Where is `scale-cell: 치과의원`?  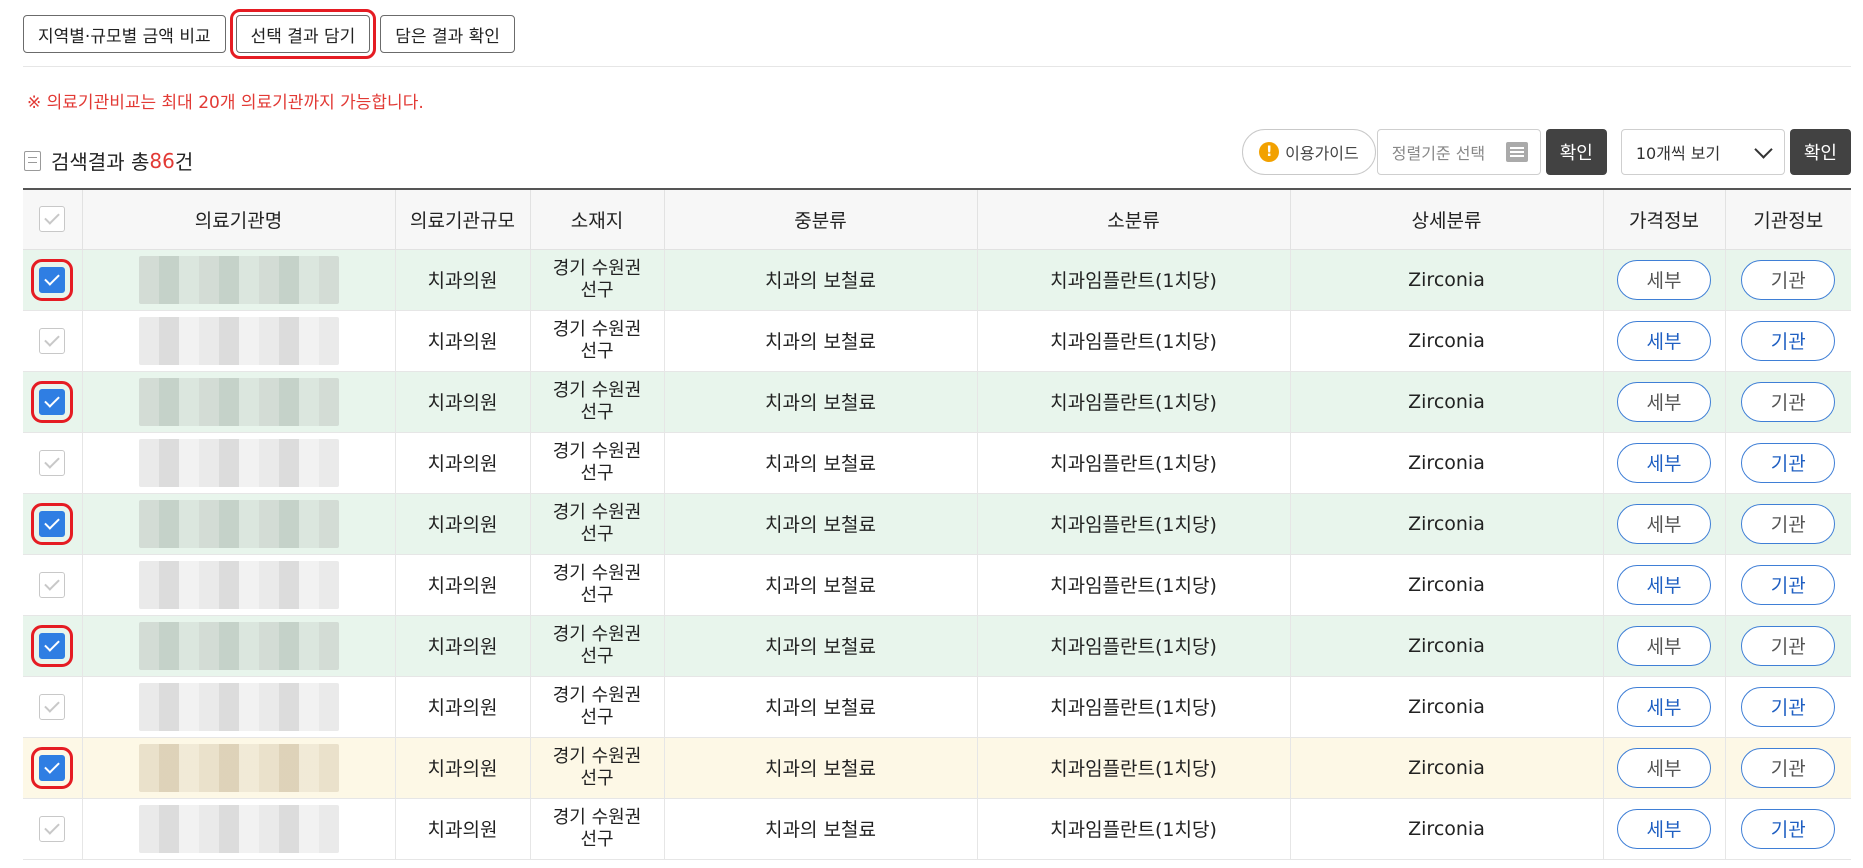
scale-cell: 치과의원 is located at coordinates (463, 646).